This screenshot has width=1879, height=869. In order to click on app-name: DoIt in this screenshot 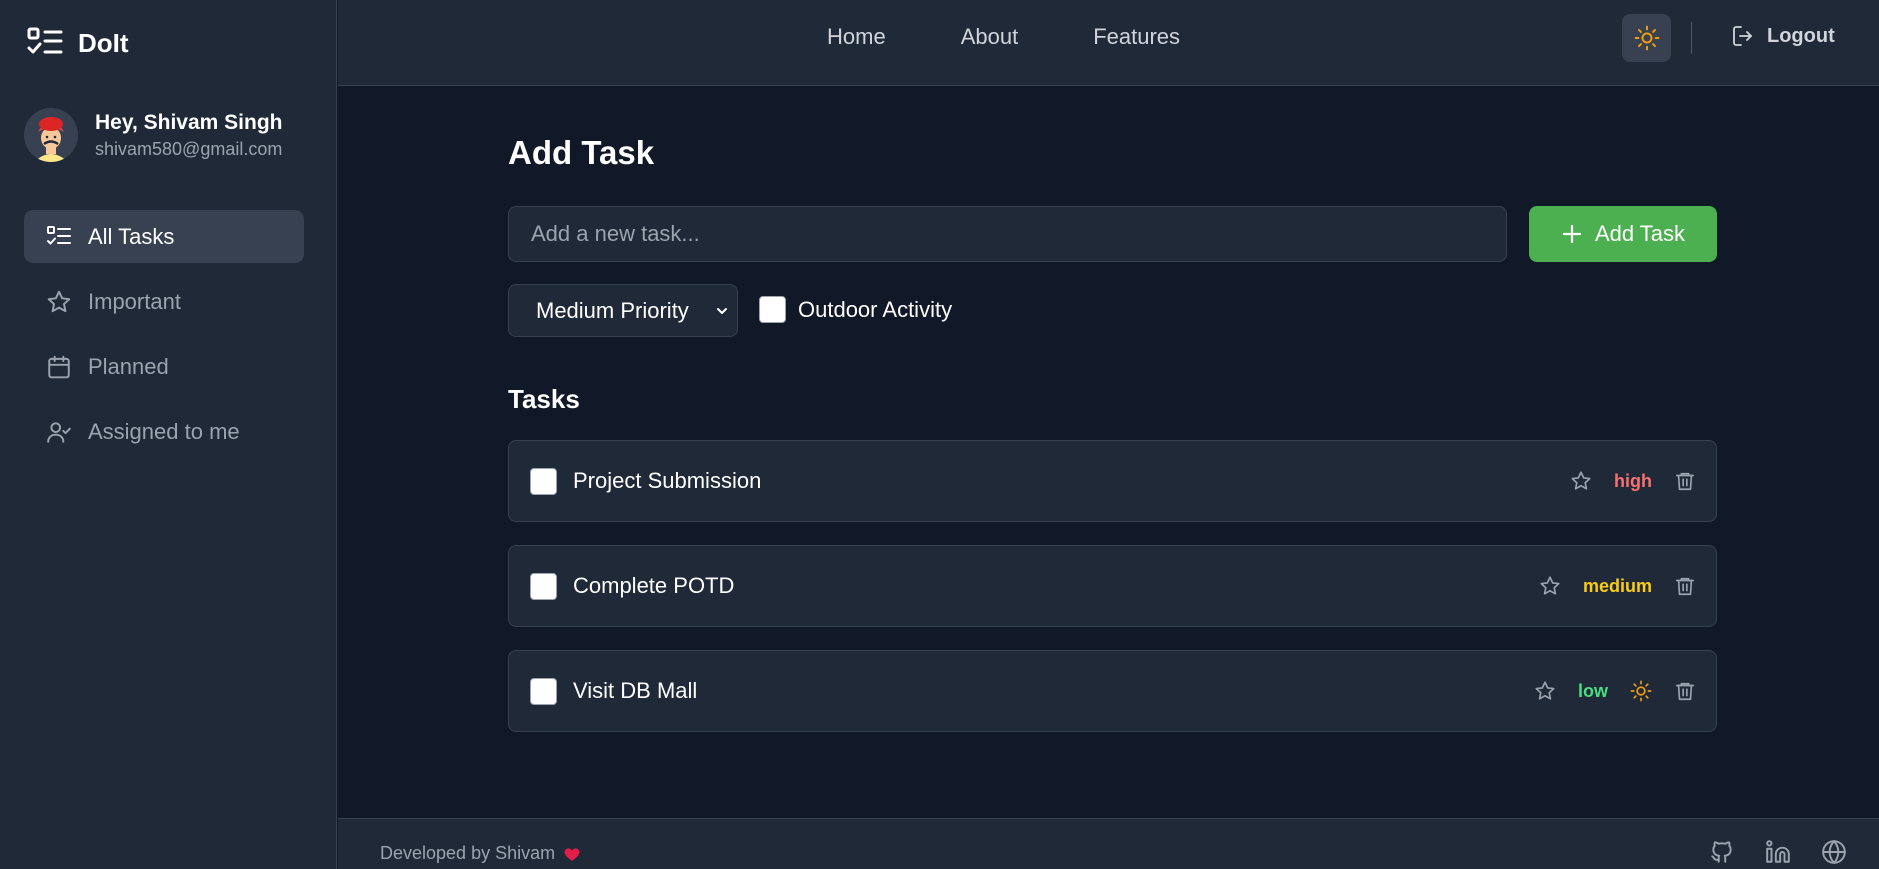, I will do `click(103, 42)`.